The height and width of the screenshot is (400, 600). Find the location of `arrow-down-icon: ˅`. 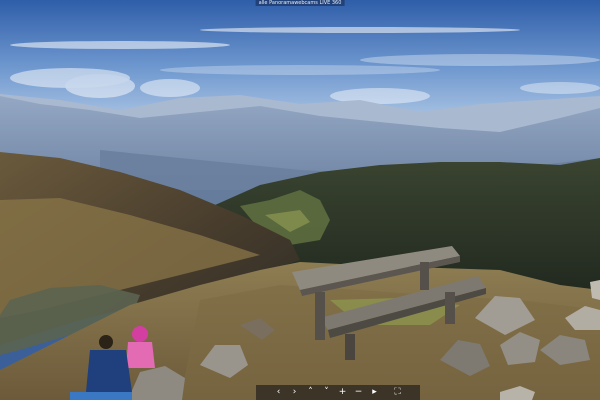

arrow-down-icon: ˅ is located at coordinates (326, 392).